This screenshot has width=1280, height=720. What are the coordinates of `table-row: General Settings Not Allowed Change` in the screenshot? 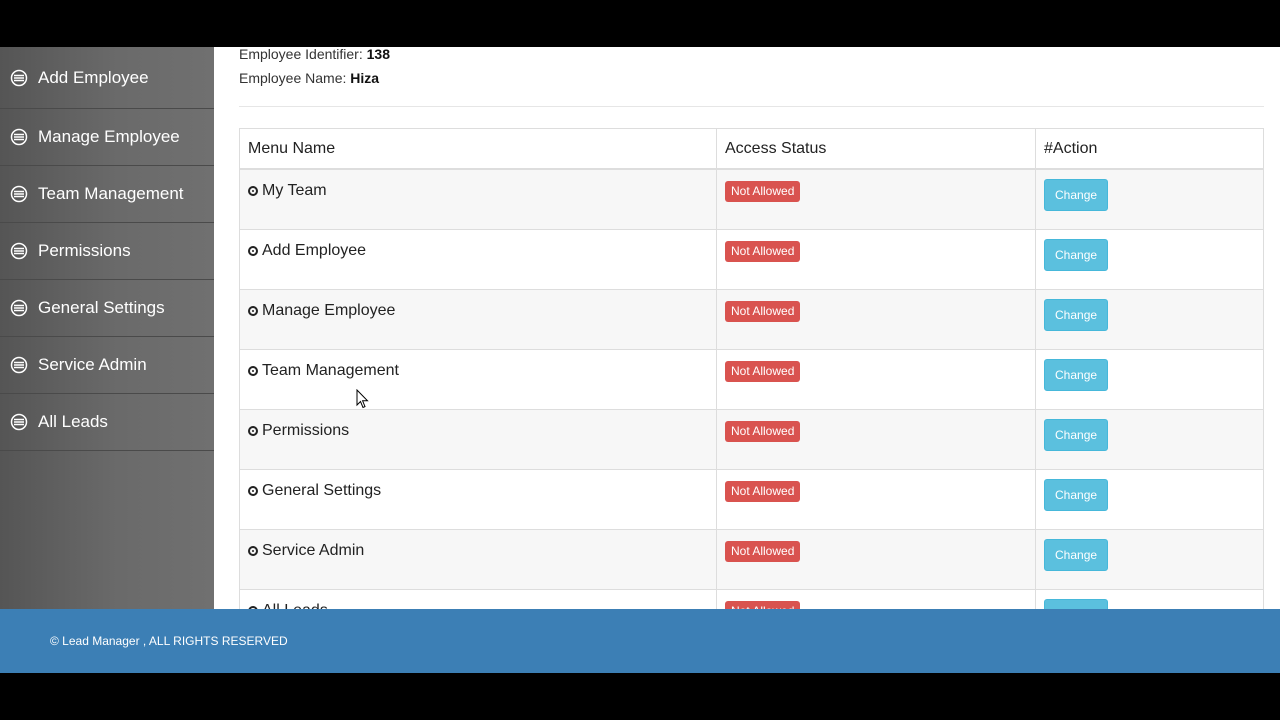 It's located at (751, 499).